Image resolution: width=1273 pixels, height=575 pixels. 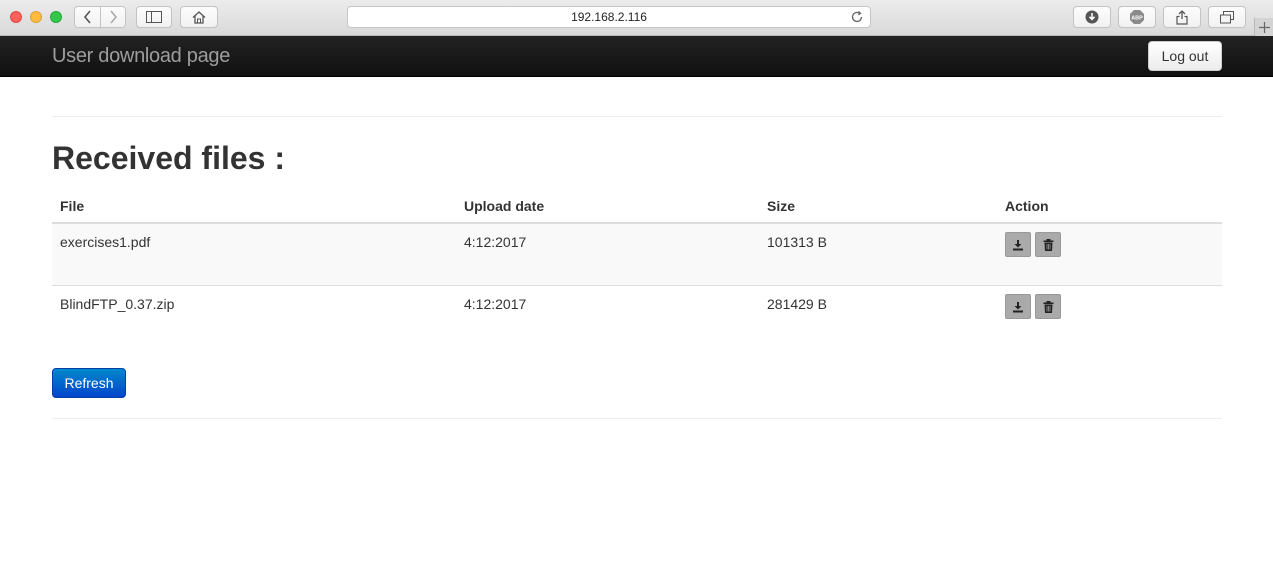 What do you see at coordinates (16, 17) in the screenshot?
I see `close-window-button` at bounding box center [16, 17].